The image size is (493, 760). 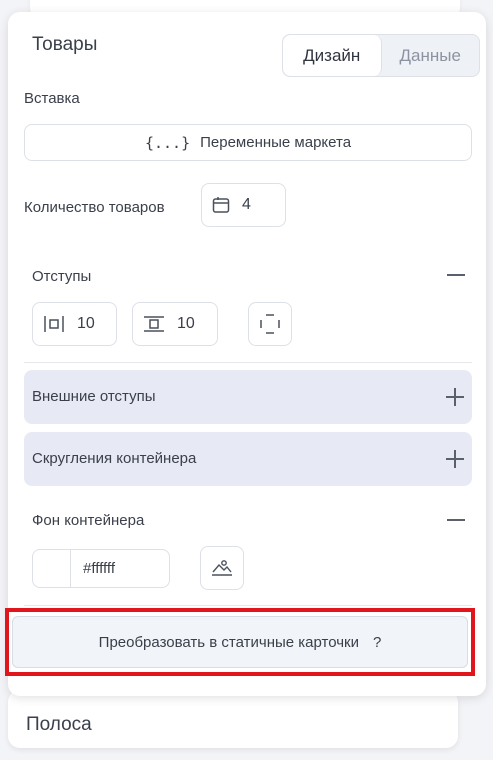 I want to click on highlight-frame, so click(x=240, y=642).